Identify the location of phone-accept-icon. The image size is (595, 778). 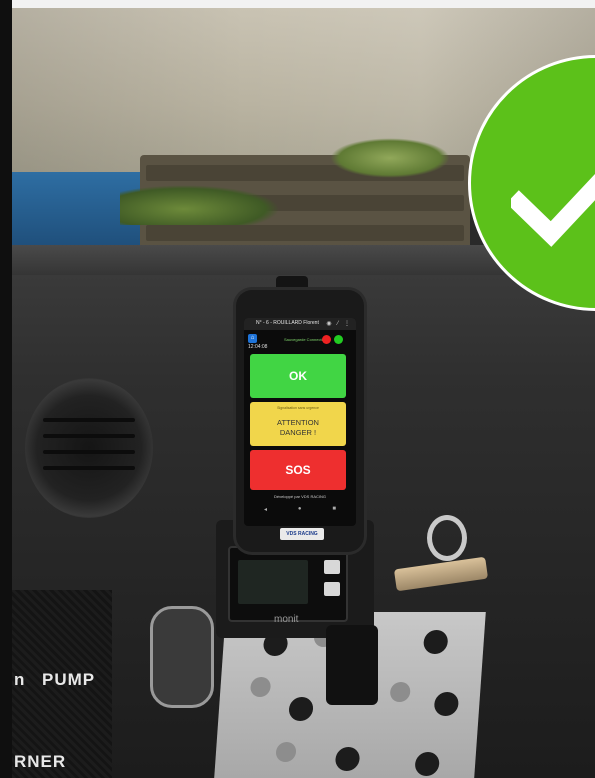
(338, 339).